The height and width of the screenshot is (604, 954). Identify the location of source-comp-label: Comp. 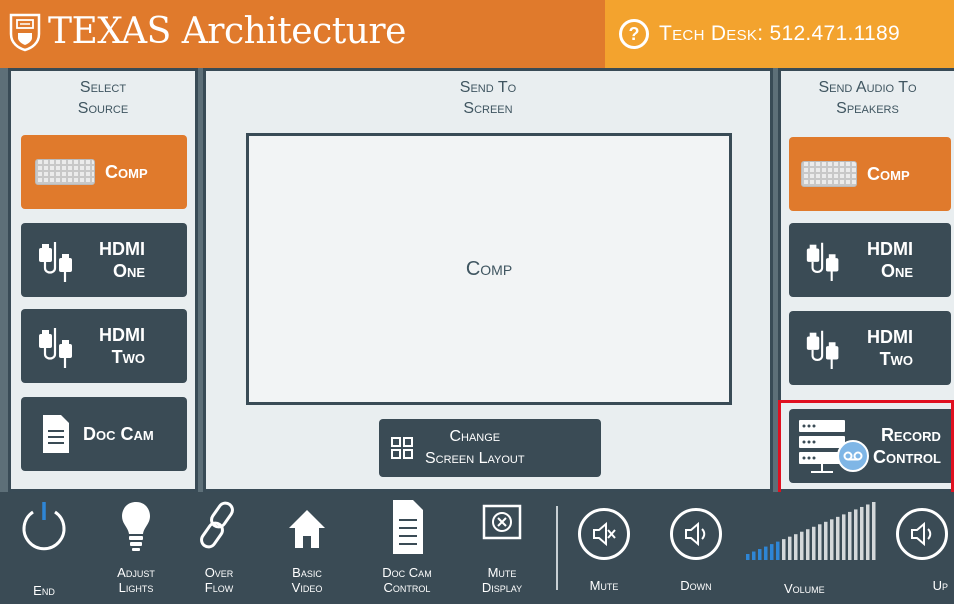
(126, 172).